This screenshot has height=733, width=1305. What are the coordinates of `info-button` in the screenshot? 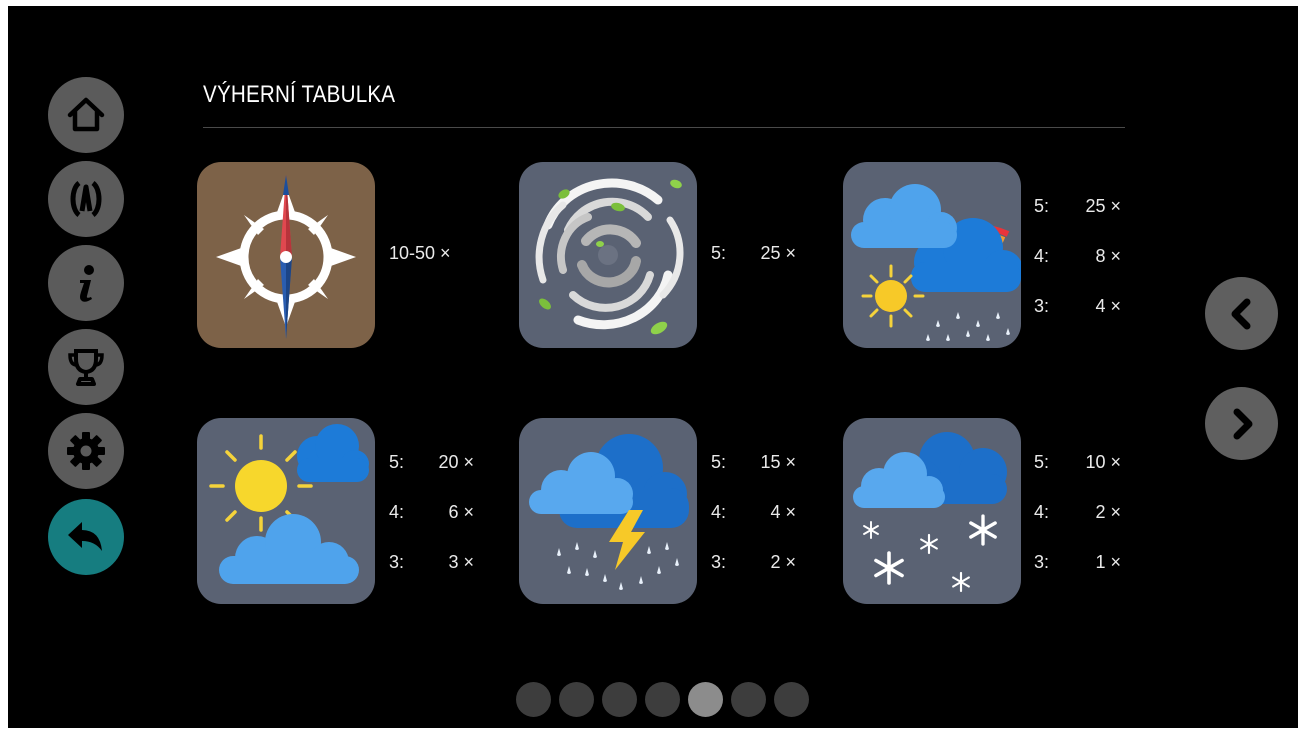 It's located at (86, 283).